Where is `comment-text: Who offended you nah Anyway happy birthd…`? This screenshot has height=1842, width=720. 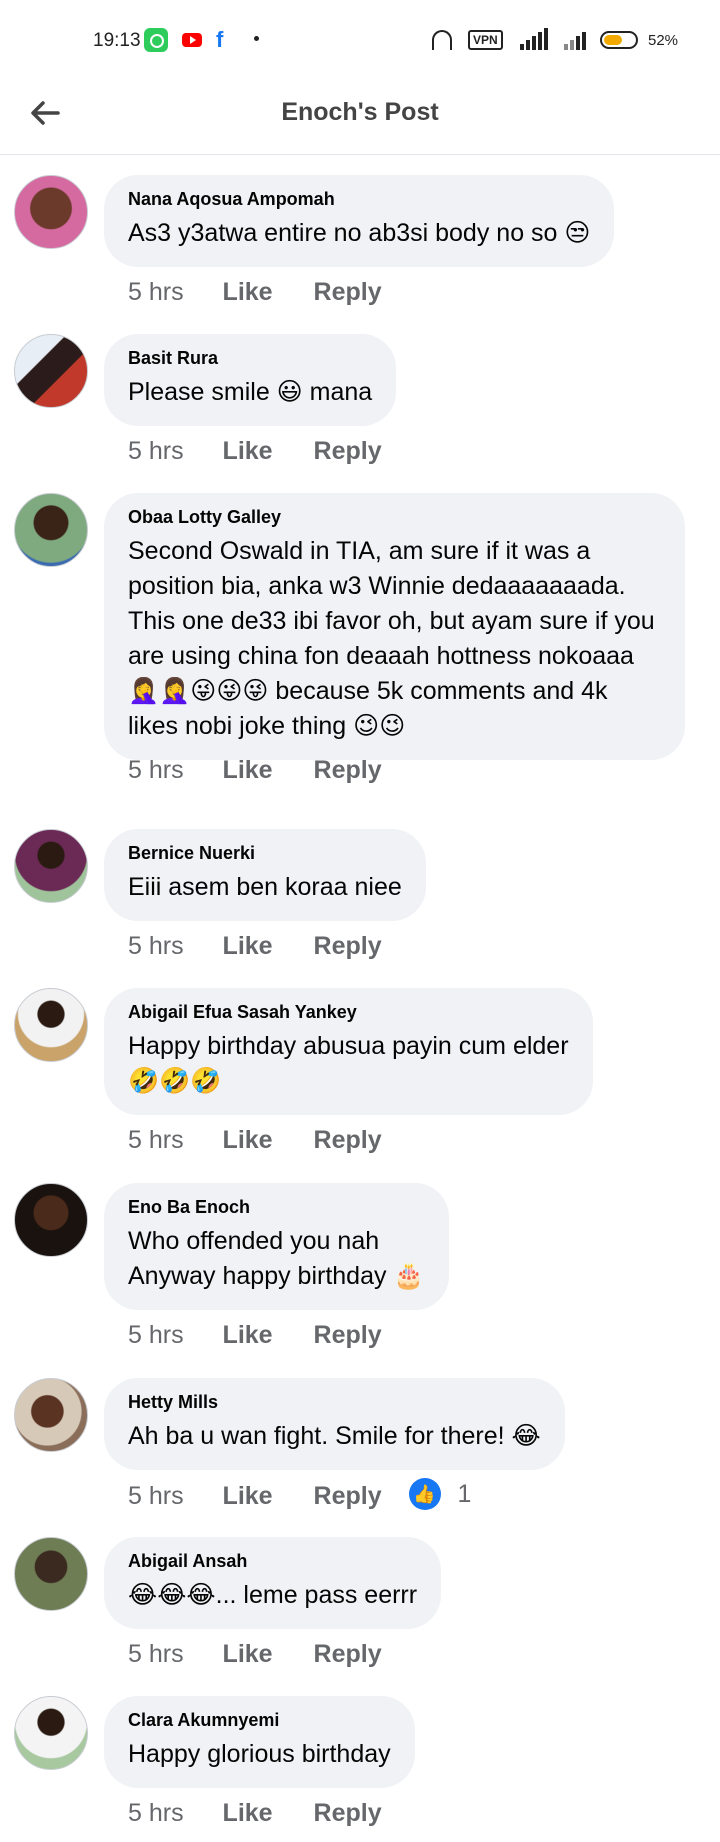 comment-text: Who offended you nah Anyway happy birthd… is located at coordinates (276, 1258).